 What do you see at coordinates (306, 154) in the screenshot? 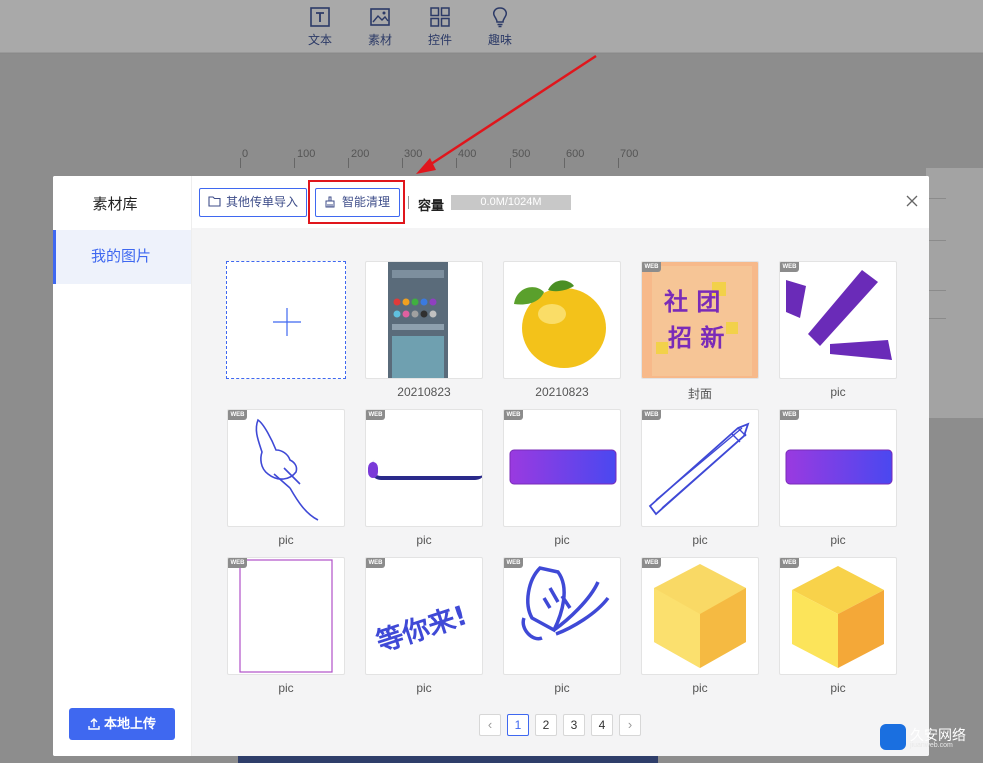
I see `ruler-mark: 100` at bounding box center [306, 154].